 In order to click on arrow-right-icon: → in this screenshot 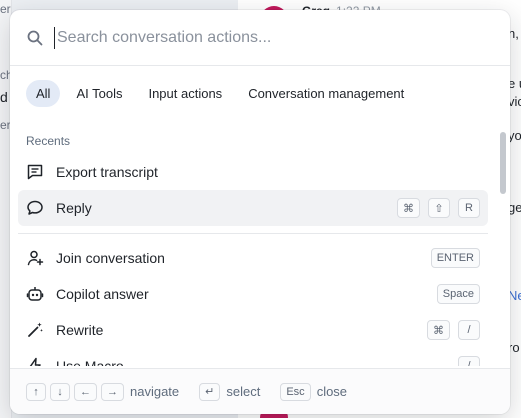, I will do `click(112, 391)`.